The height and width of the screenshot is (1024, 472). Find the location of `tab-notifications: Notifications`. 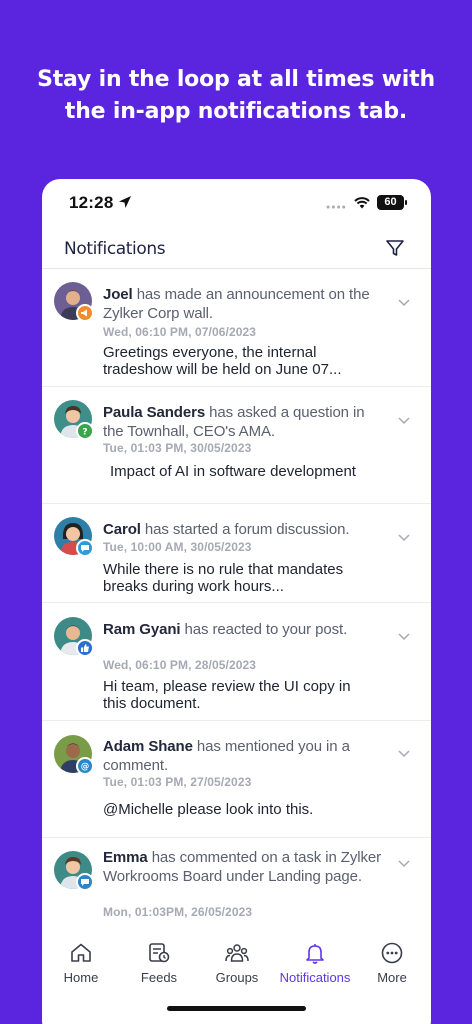

tab-notifications: Notifications is located at coordinates (315, 963).